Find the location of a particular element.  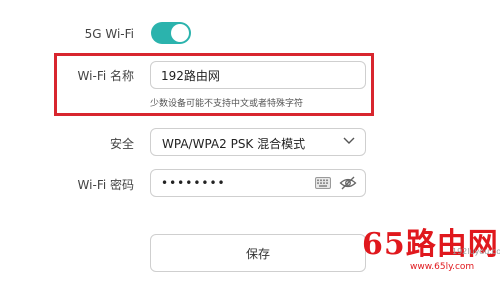

ssid-field is located at coordinates (258, 75).